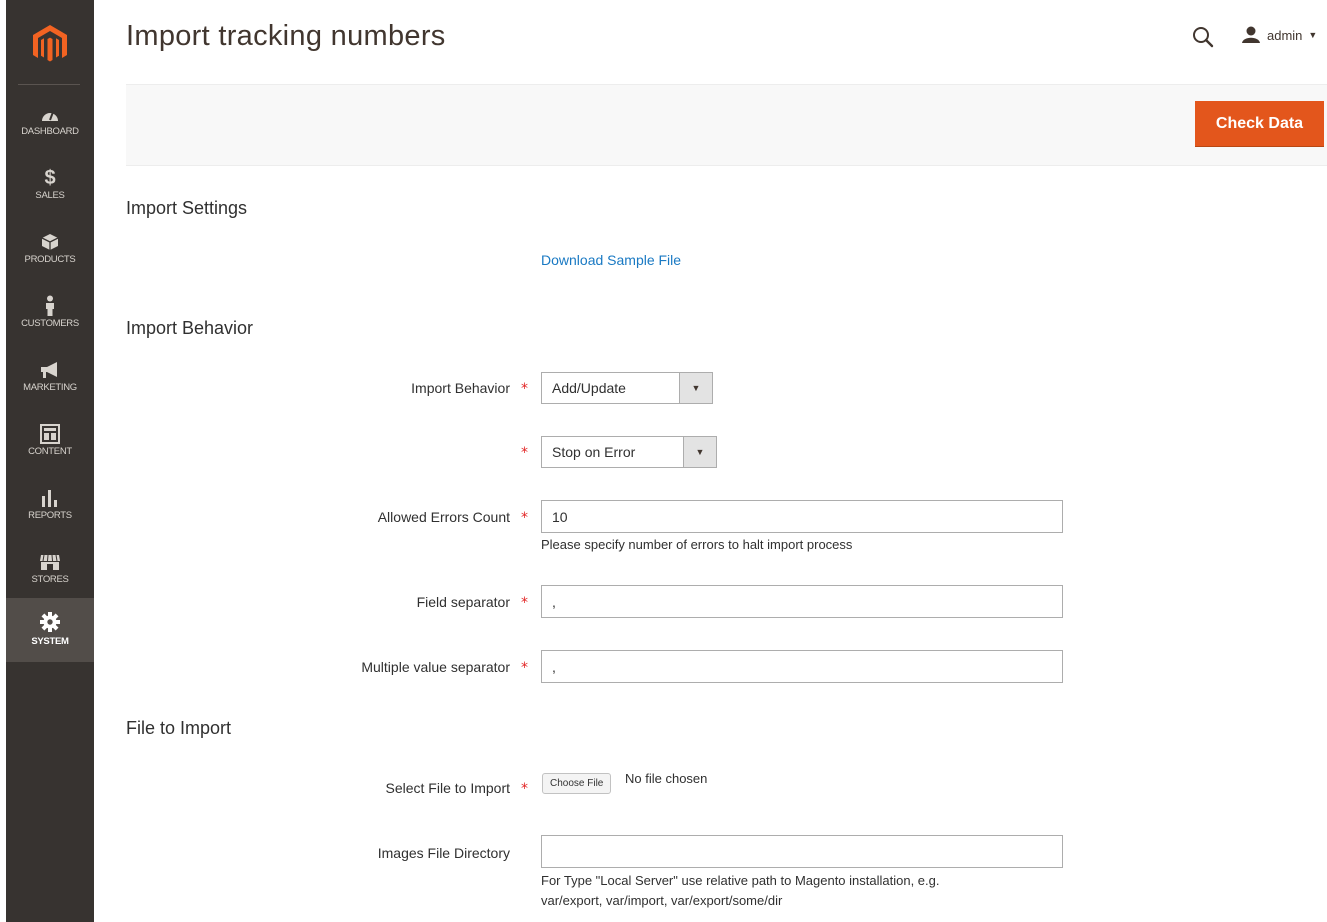 Image resolution: width=1327 pixels, height=922 pixels. I want to click on logo-divider, so click(49, 84).